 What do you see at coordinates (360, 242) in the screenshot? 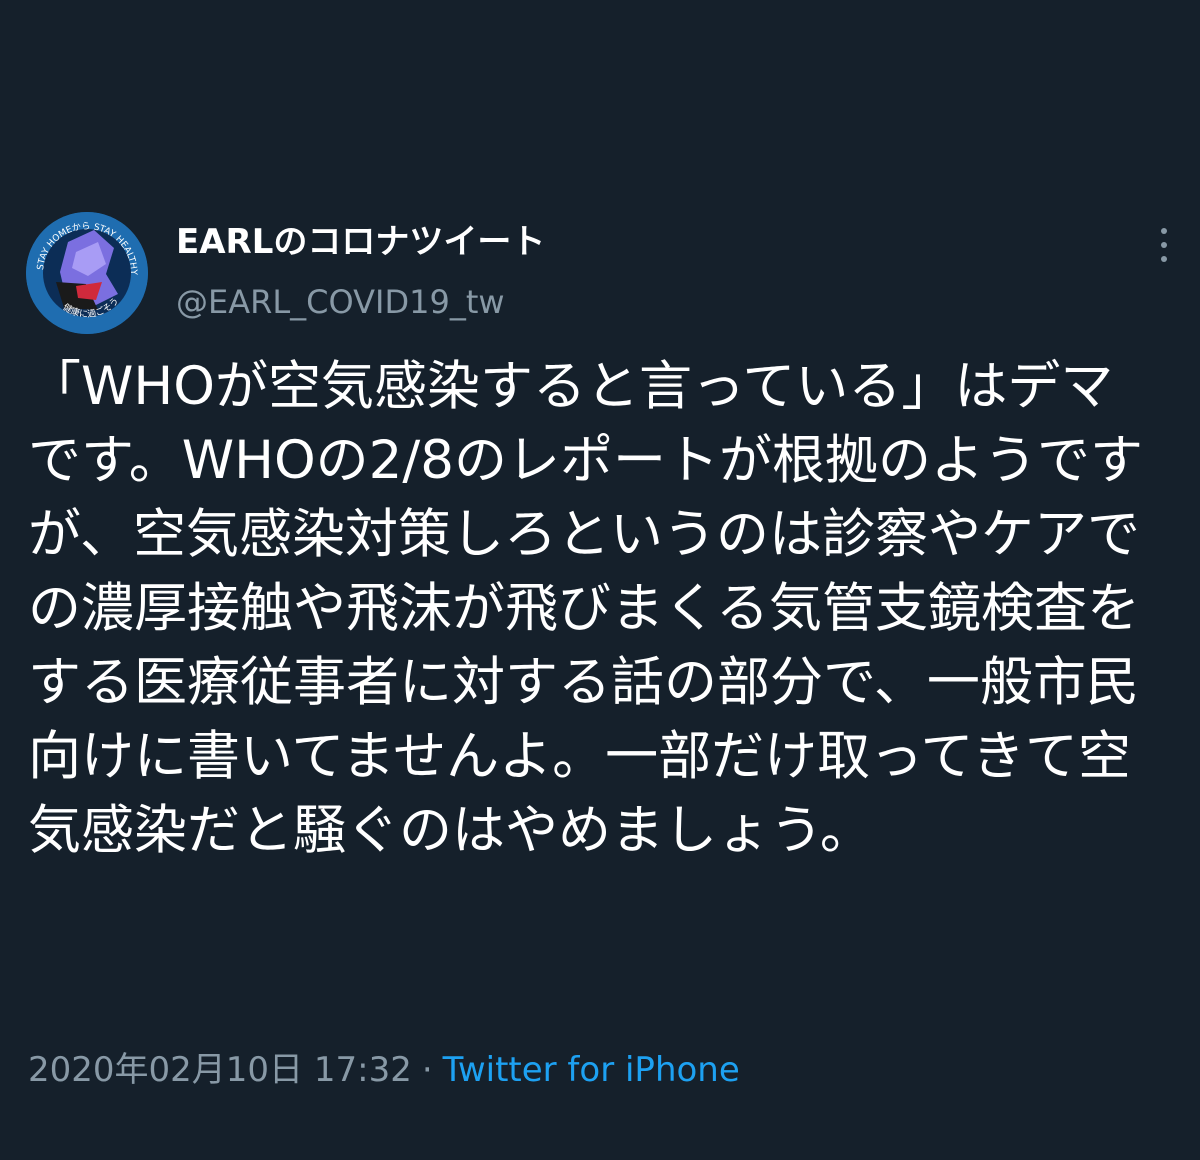
I see `display-name: EARLのコロナツイート` at bounding box center [360, 242].